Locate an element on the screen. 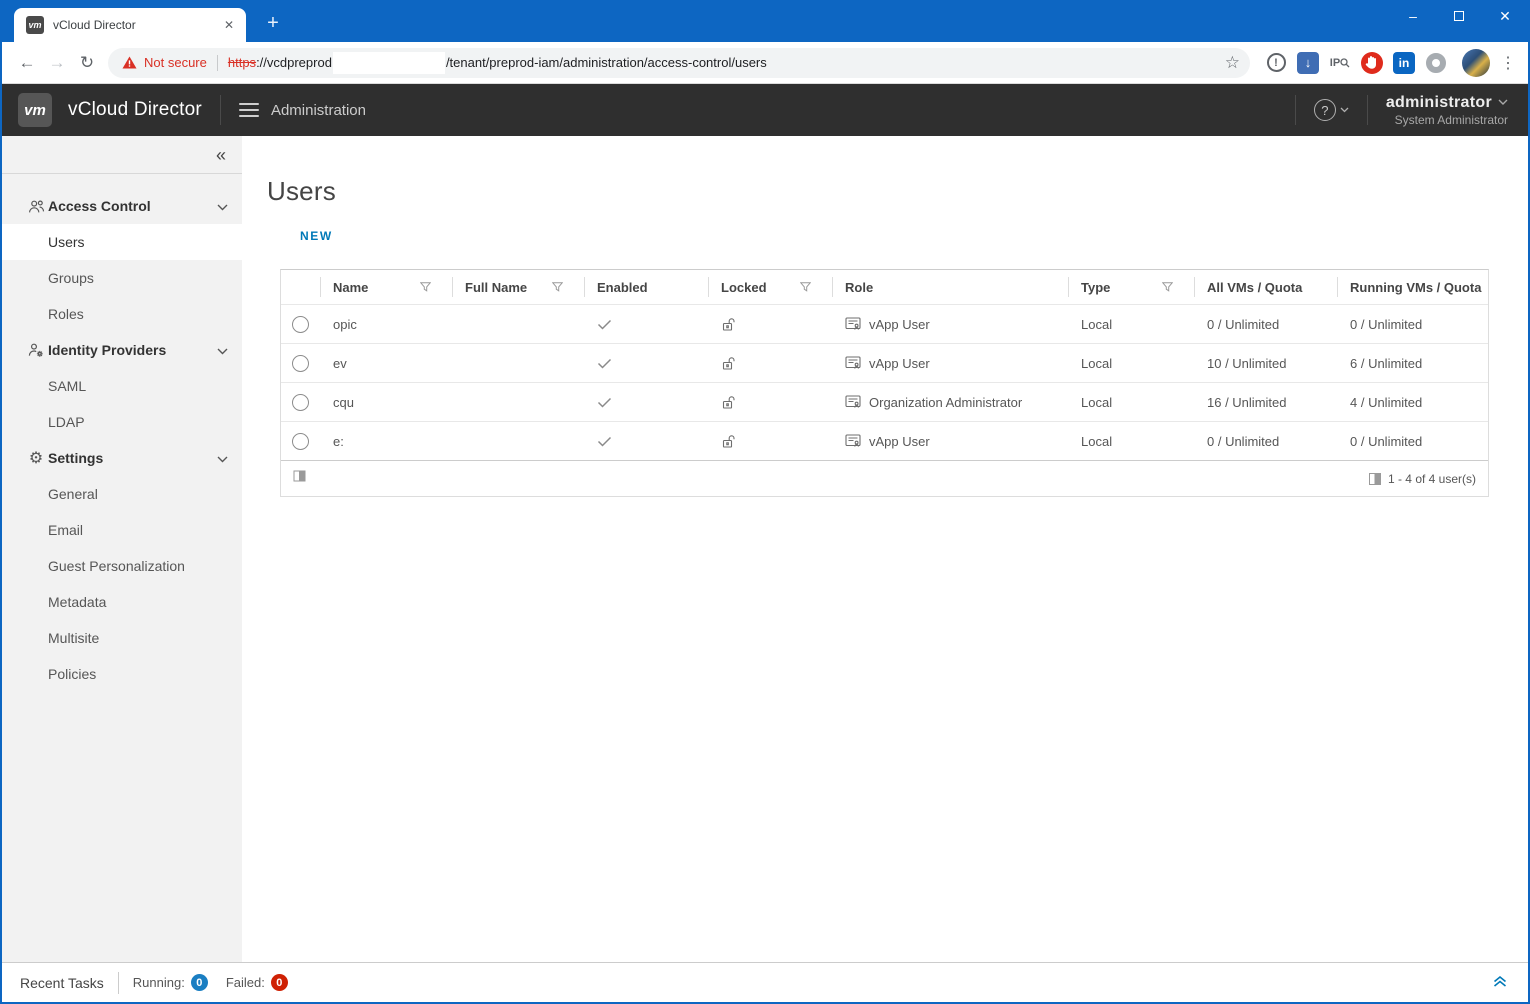 Image resolution: width=1530 pixels, height=1004 pixels. close-button: ✕ is located at coordinates (1505, 16).